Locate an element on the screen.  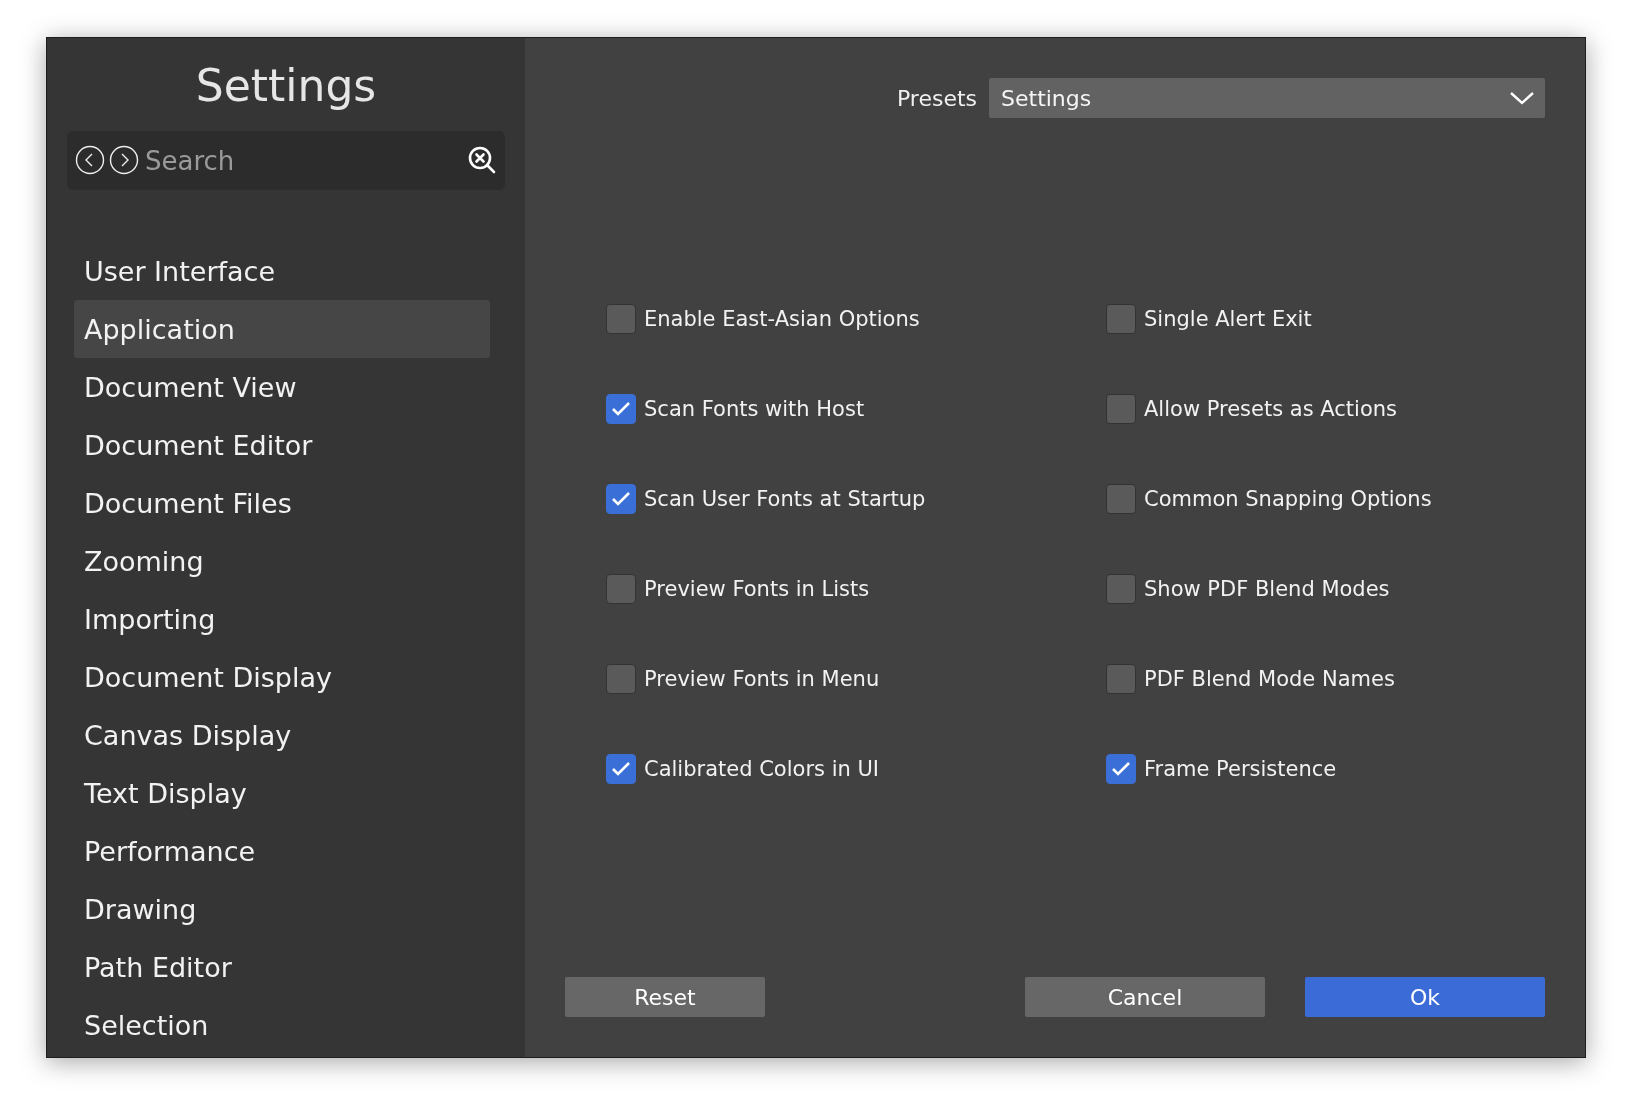
checkbox-label: Common Snapping Options is located at coordinates (1288, 499).